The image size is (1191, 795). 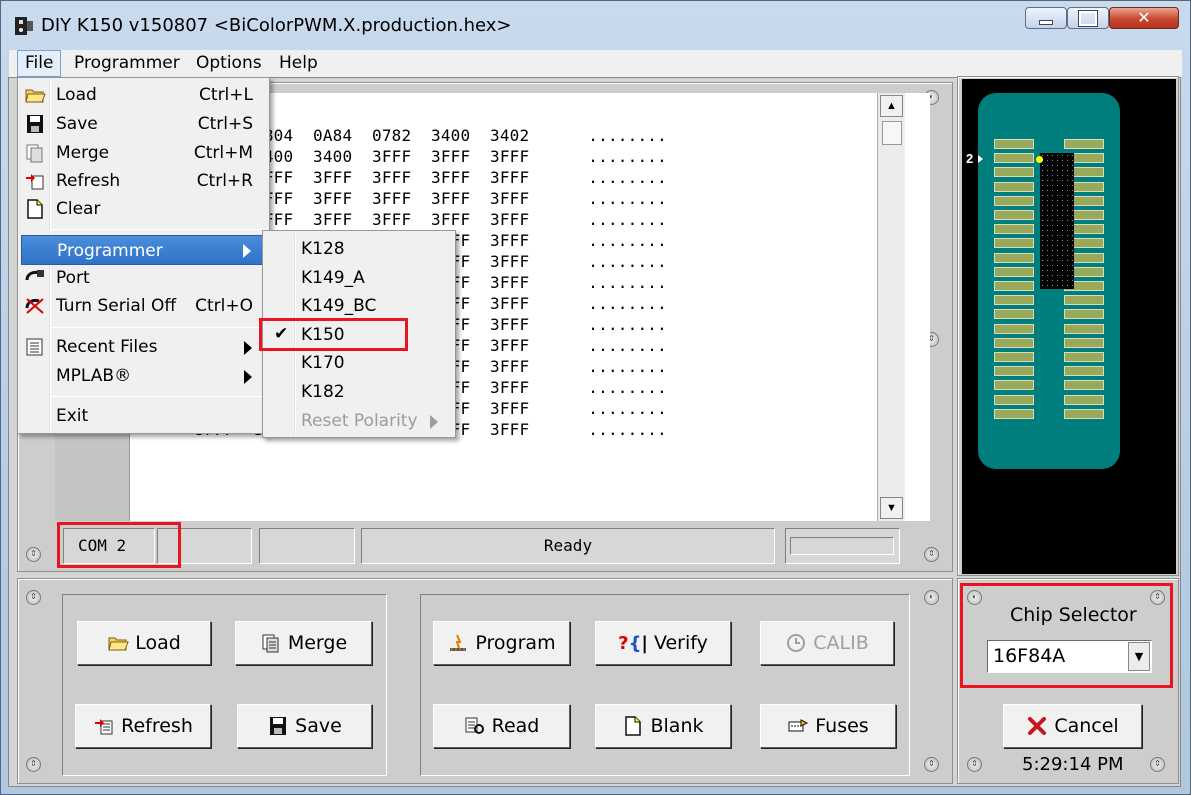 What do you see at coordinates (827, 643) in the screenshot?
I see `calib-button: CALIB` at bounding box center [827, 643].